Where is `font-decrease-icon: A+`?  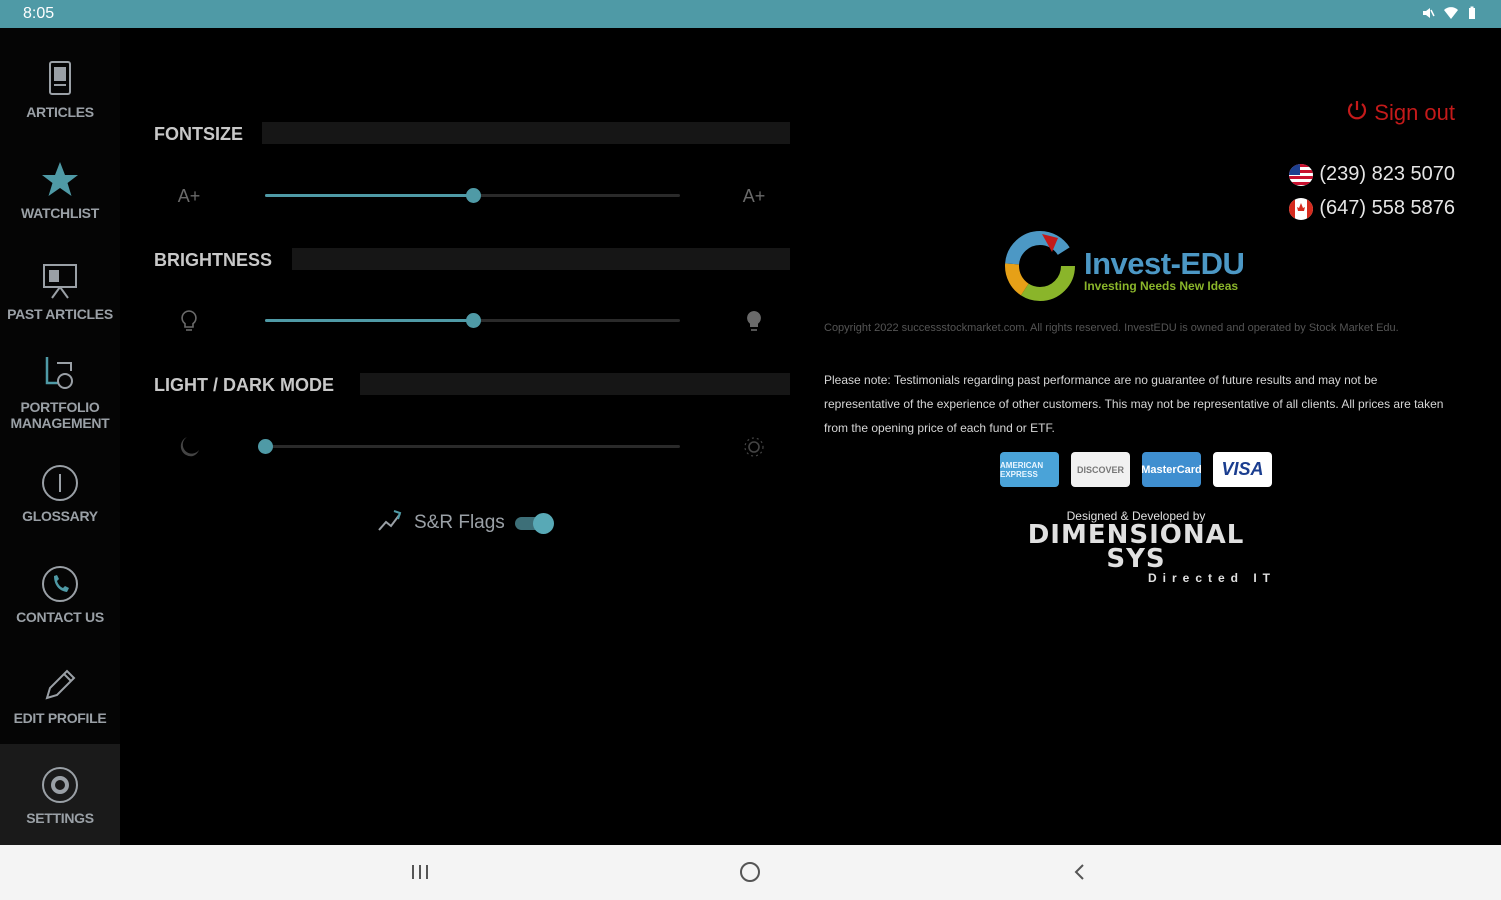 font-decrease-icon: A+ is located at coordinates (189, 196).